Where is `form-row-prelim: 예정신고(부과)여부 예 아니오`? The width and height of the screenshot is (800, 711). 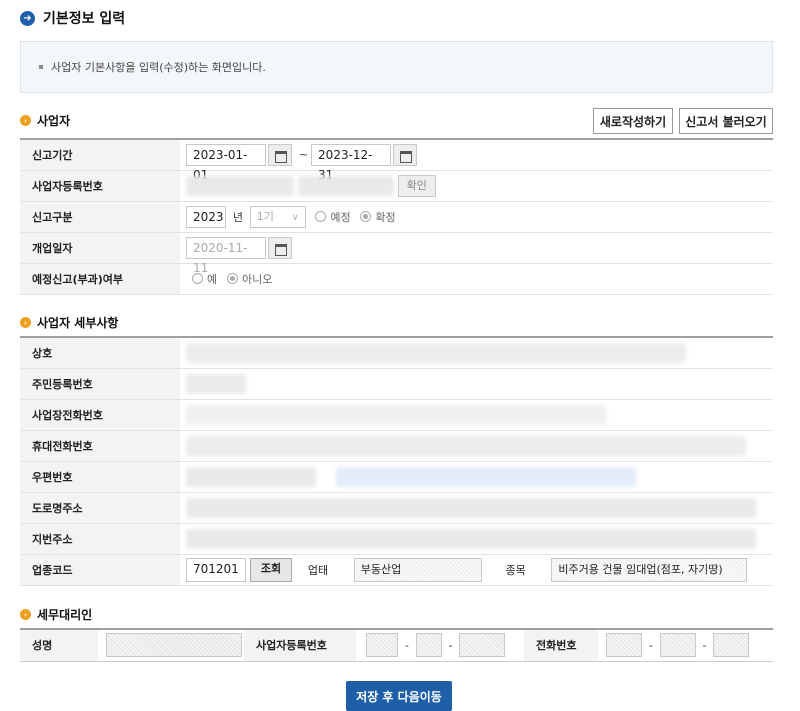
form-row-prelim: 예정신고(부과)여부 예 아니오 is located at coordinates (396, 279).